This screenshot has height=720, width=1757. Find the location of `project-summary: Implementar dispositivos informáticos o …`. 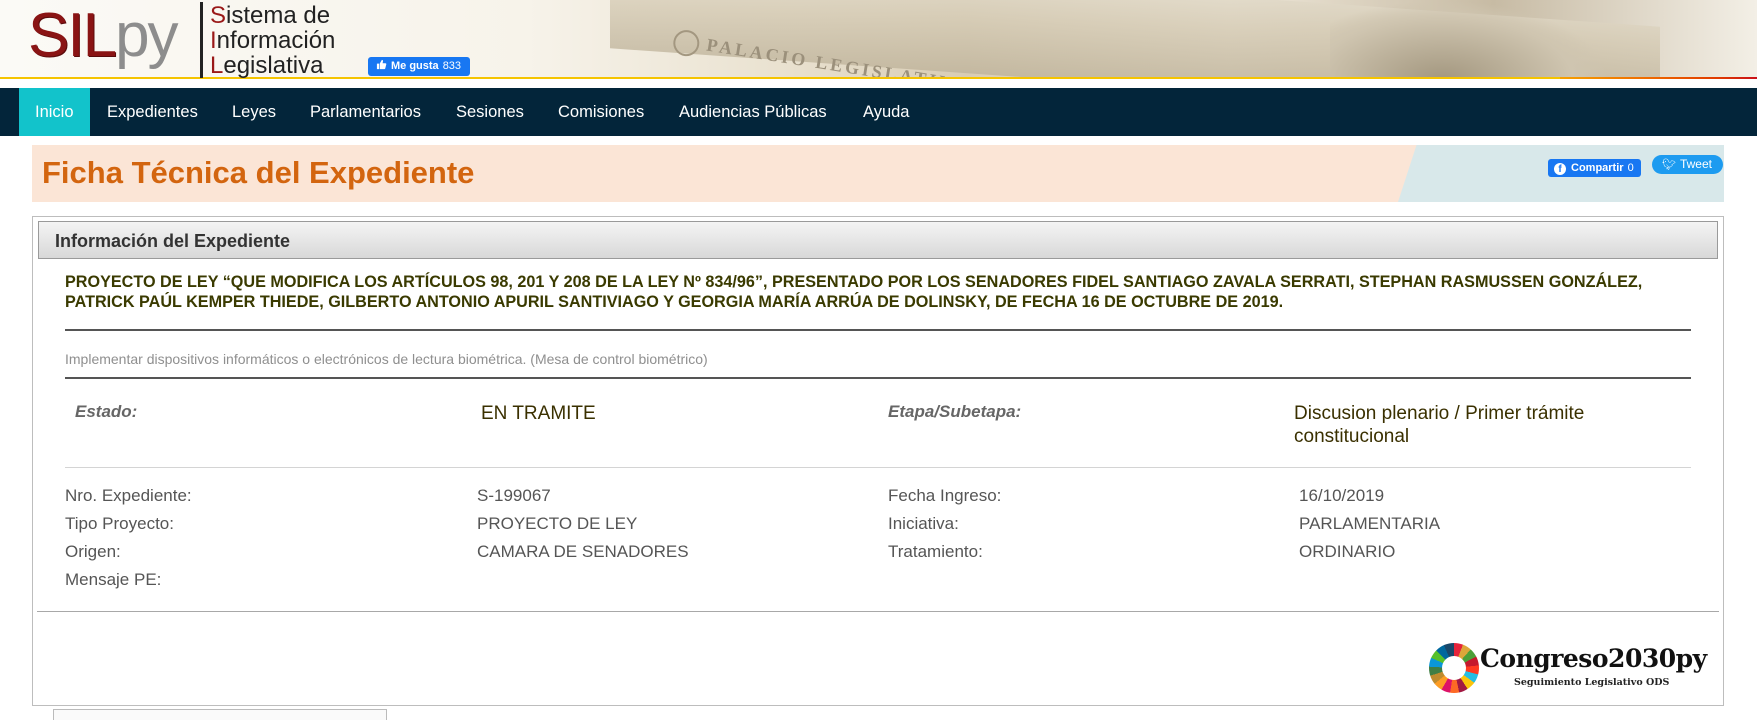

project-summary: Implementar dispositivos informáticos o … is located at coordinates (386, 359).